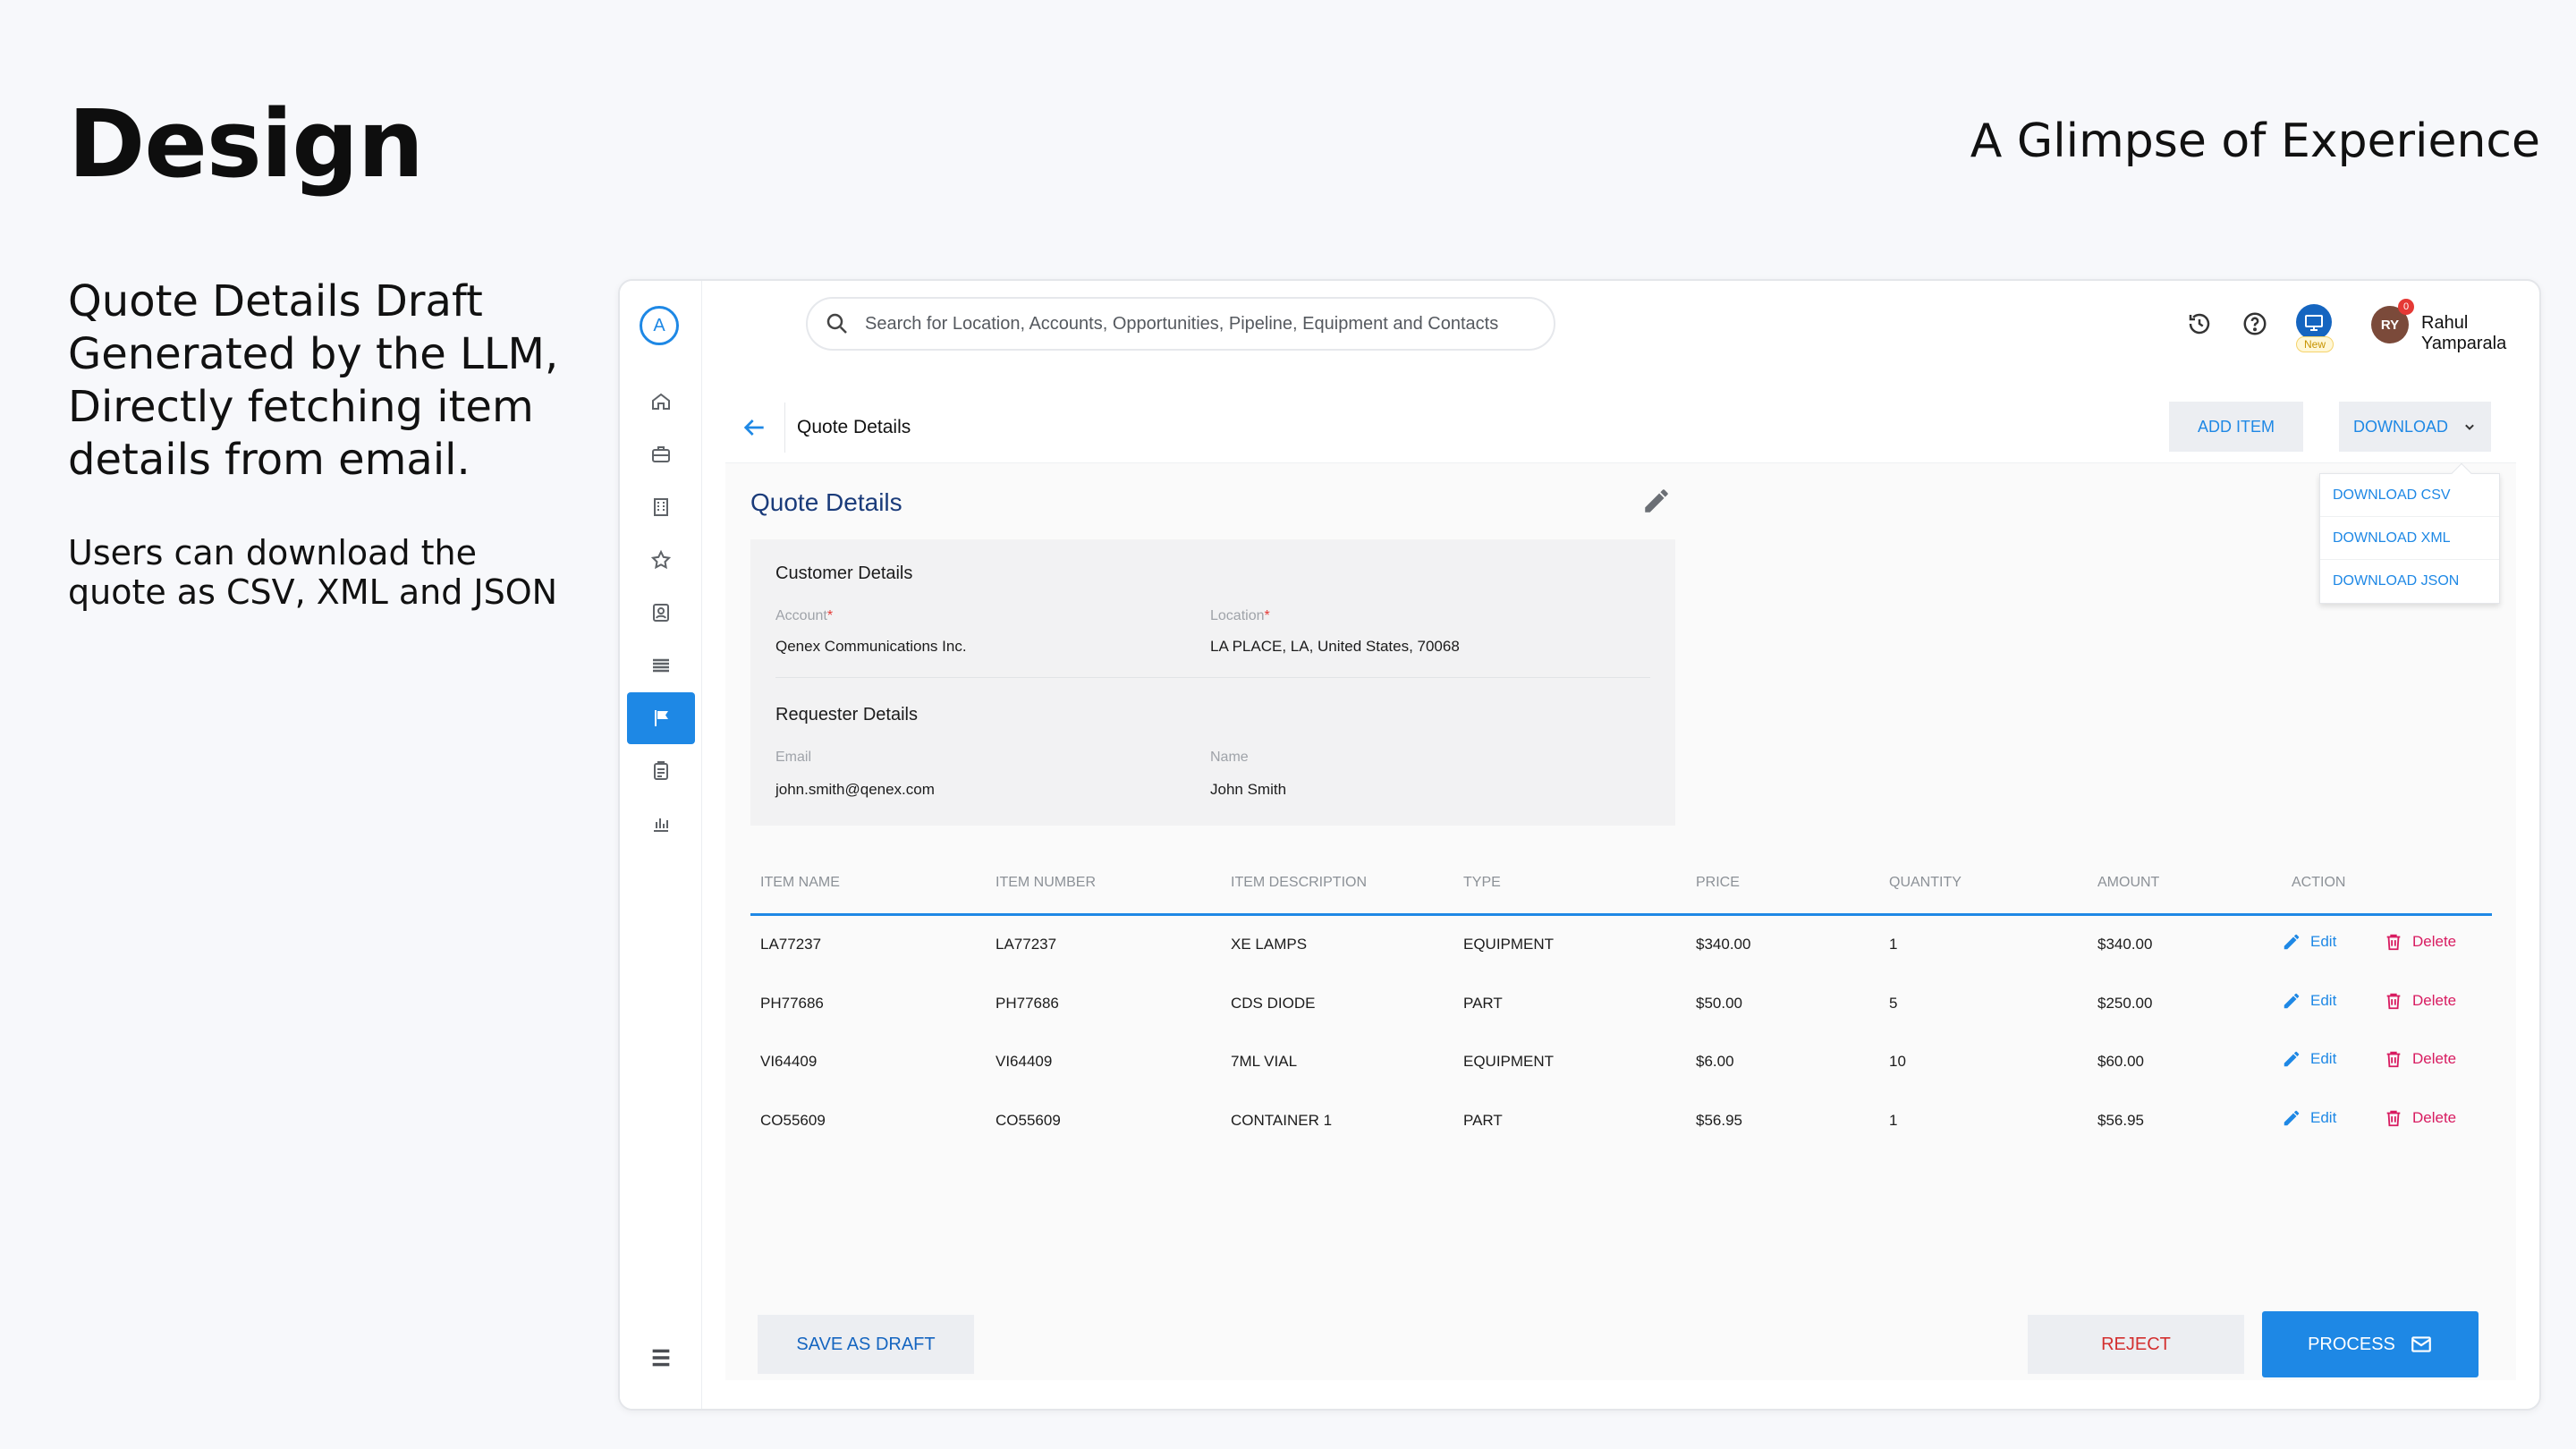 The height and width of the screenshot is (1449, 2576). Describe the element at coordinates (2409, 538) in the screenshot. I see `download-xml-option: DOWNLOAD XML` at that location.